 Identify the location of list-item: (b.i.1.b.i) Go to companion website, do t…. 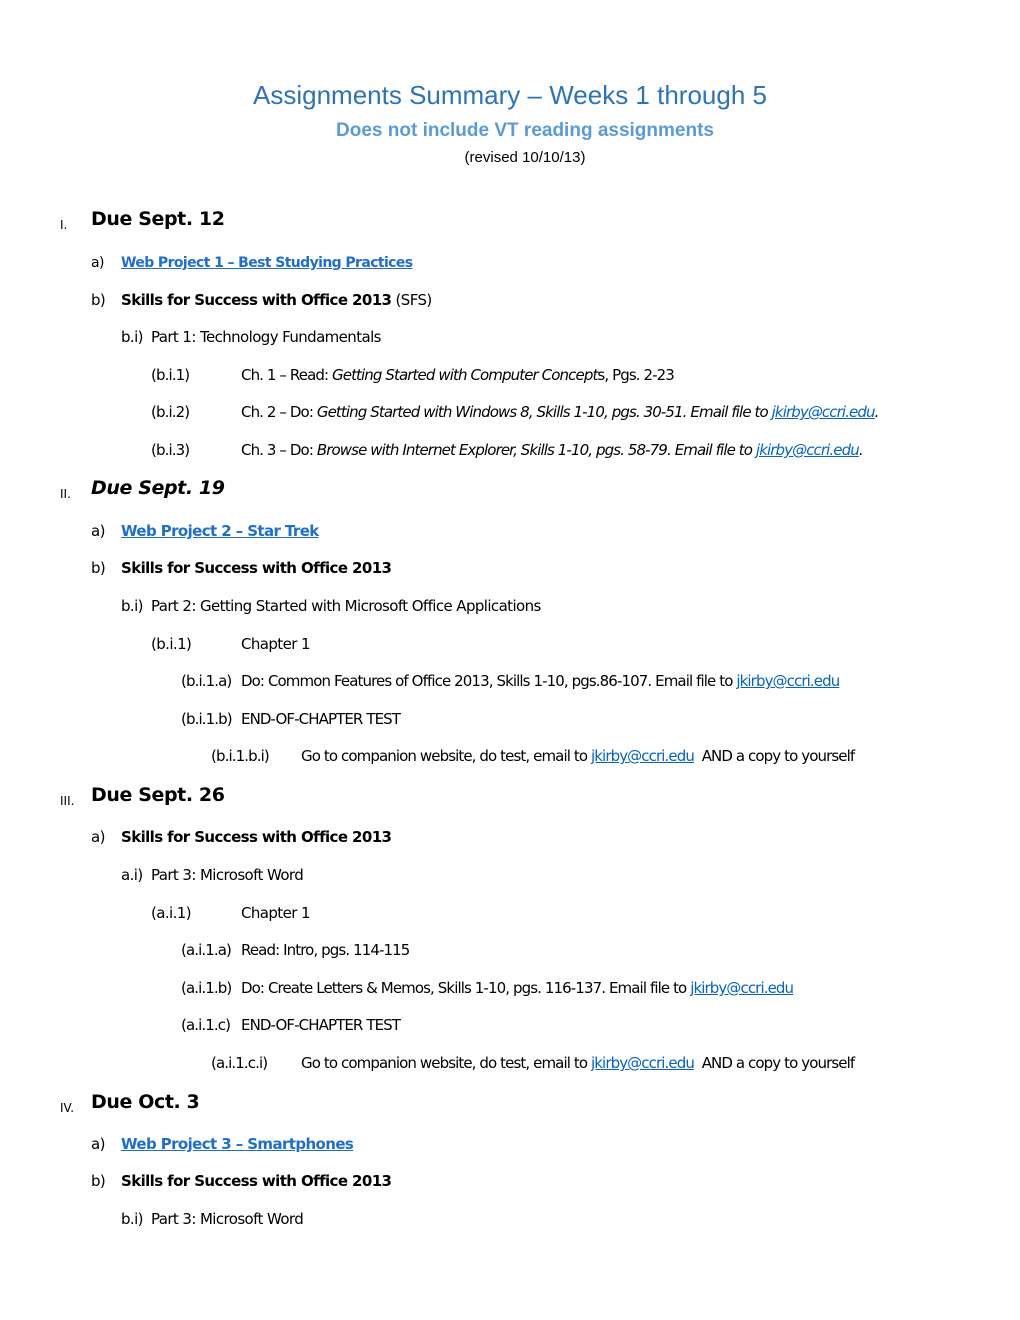
(533, 756).